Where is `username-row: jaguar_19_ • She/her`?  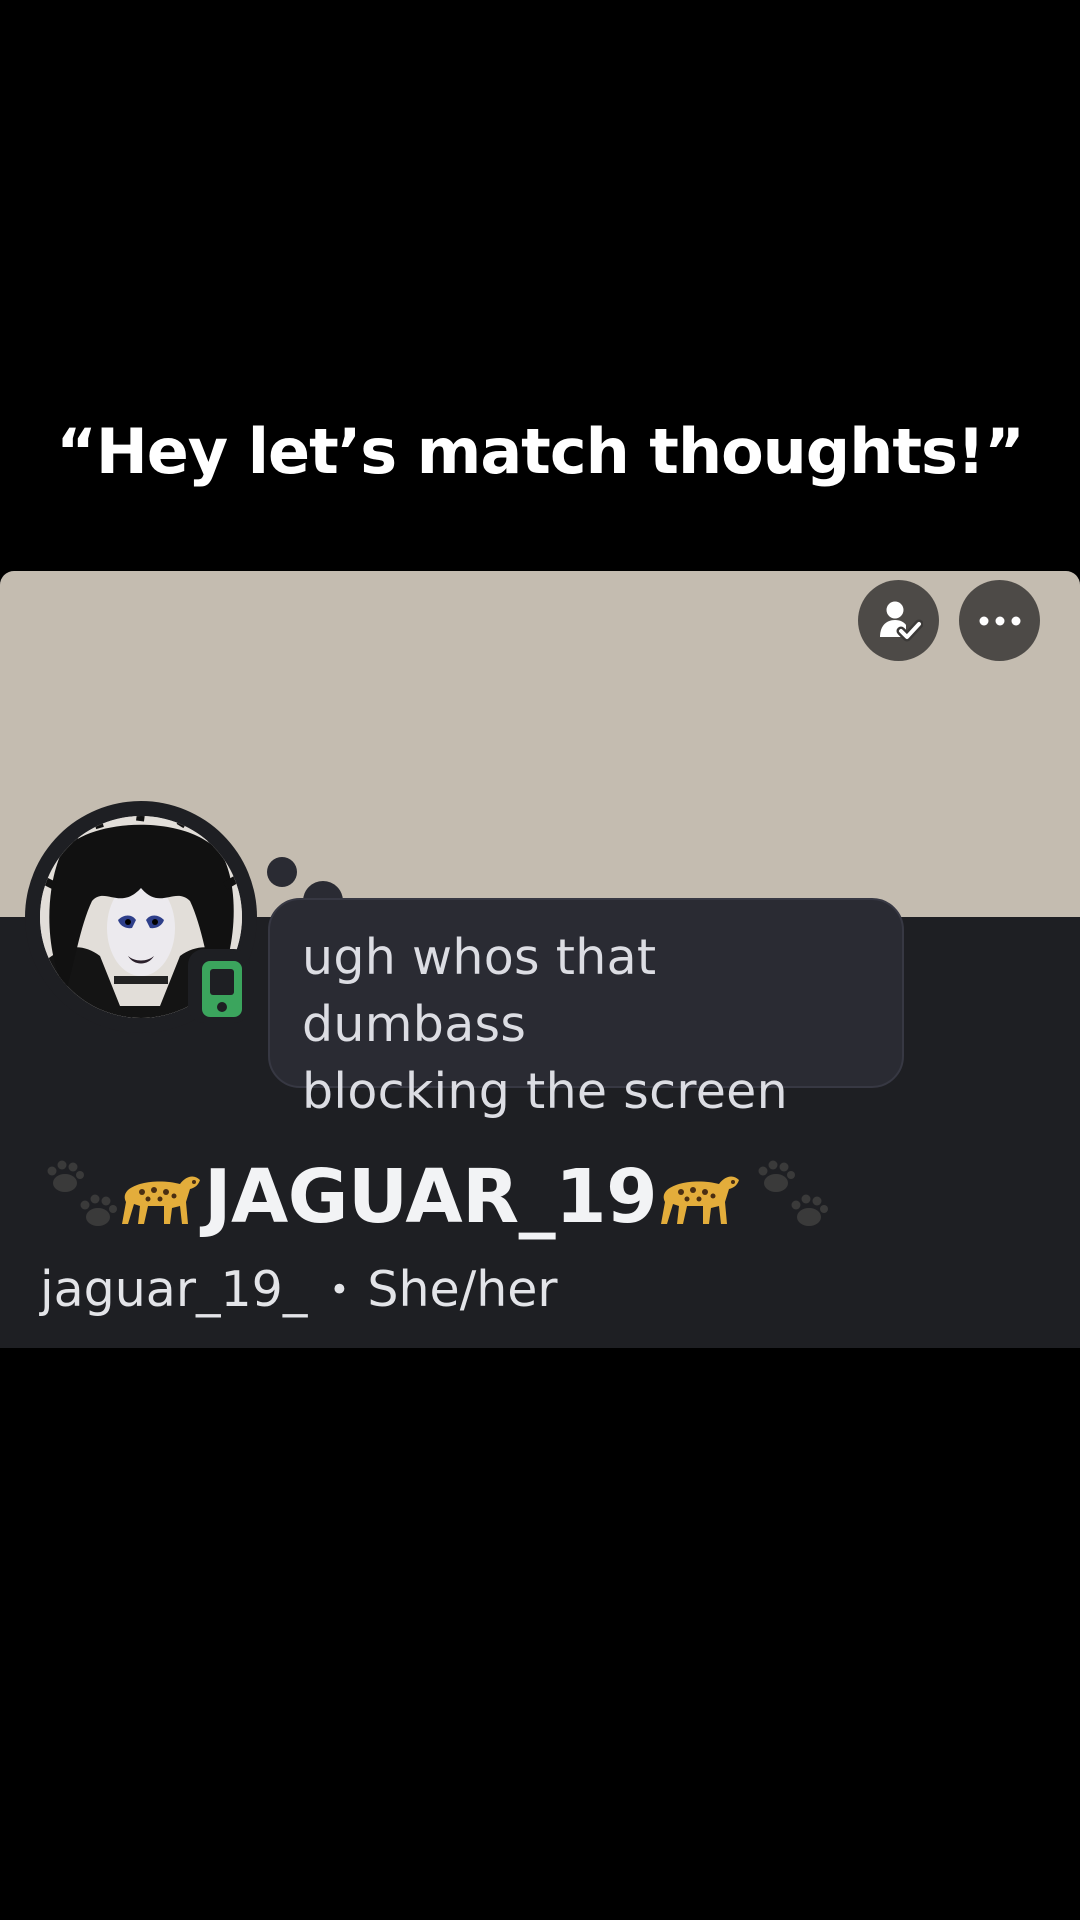 username-row: jaguar_19_ • She/her is located at coordinates (299, 1289).